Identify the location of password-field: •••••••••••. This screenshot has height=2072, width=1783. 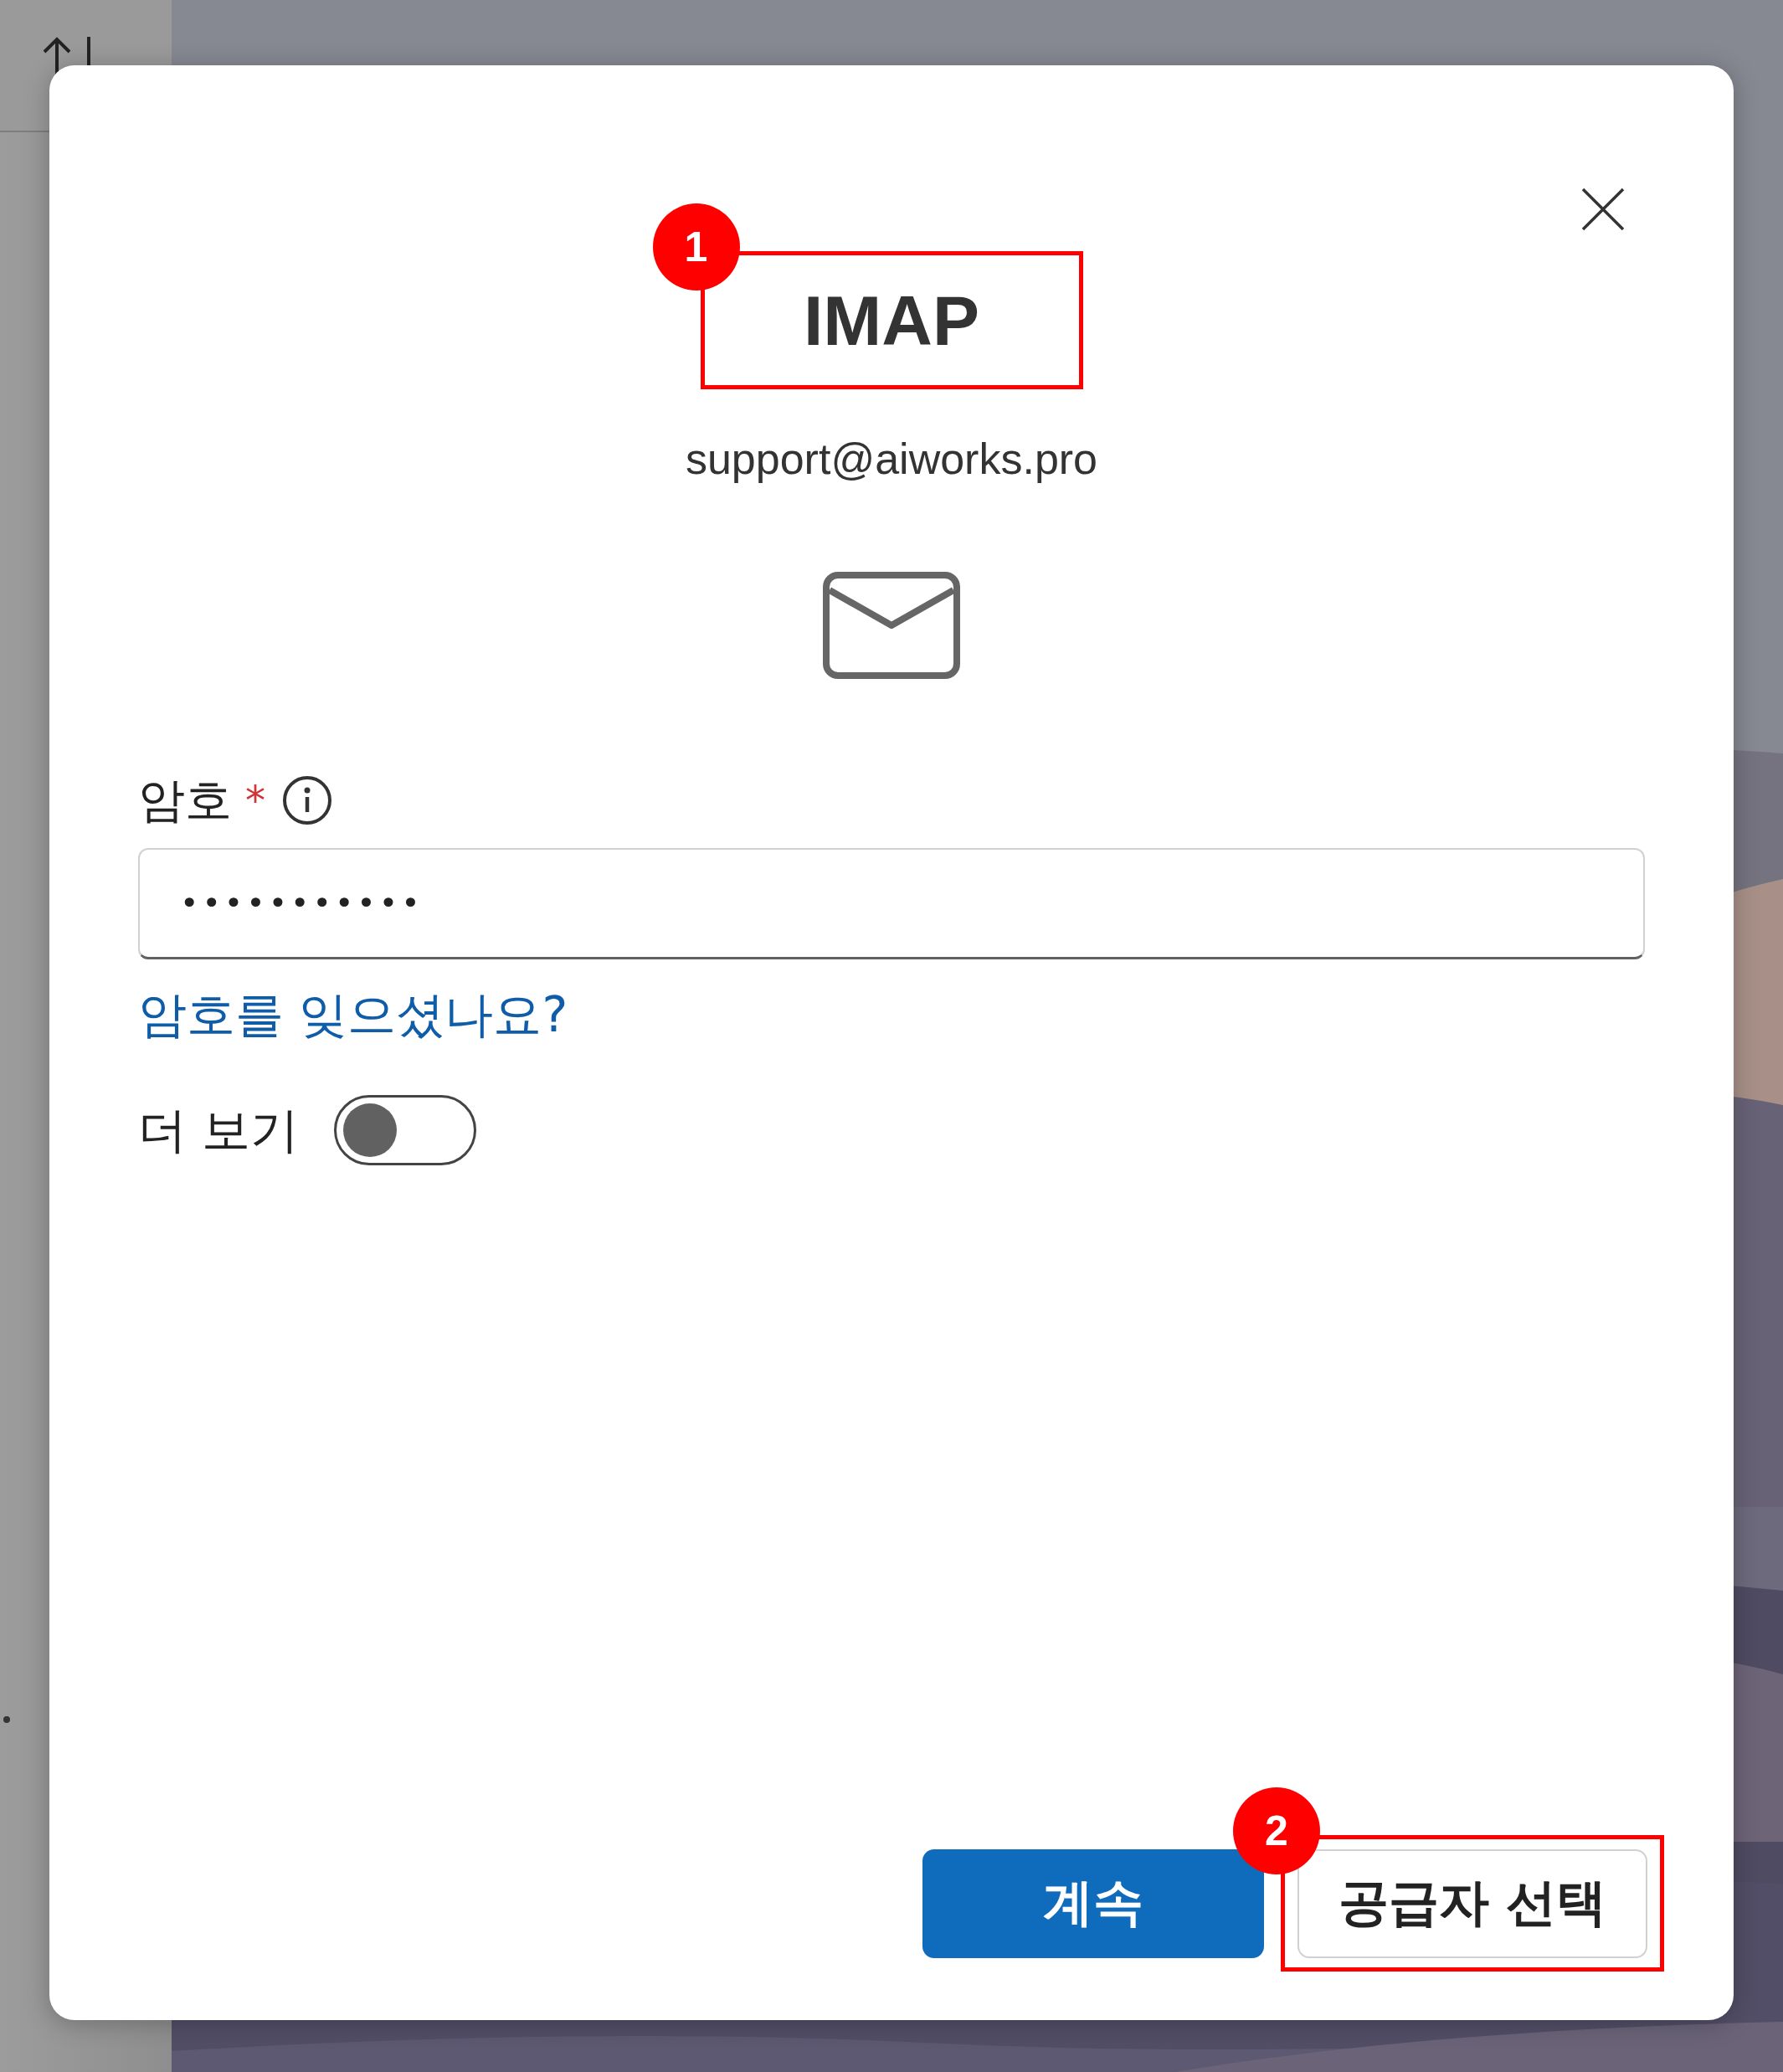
(891, 903).